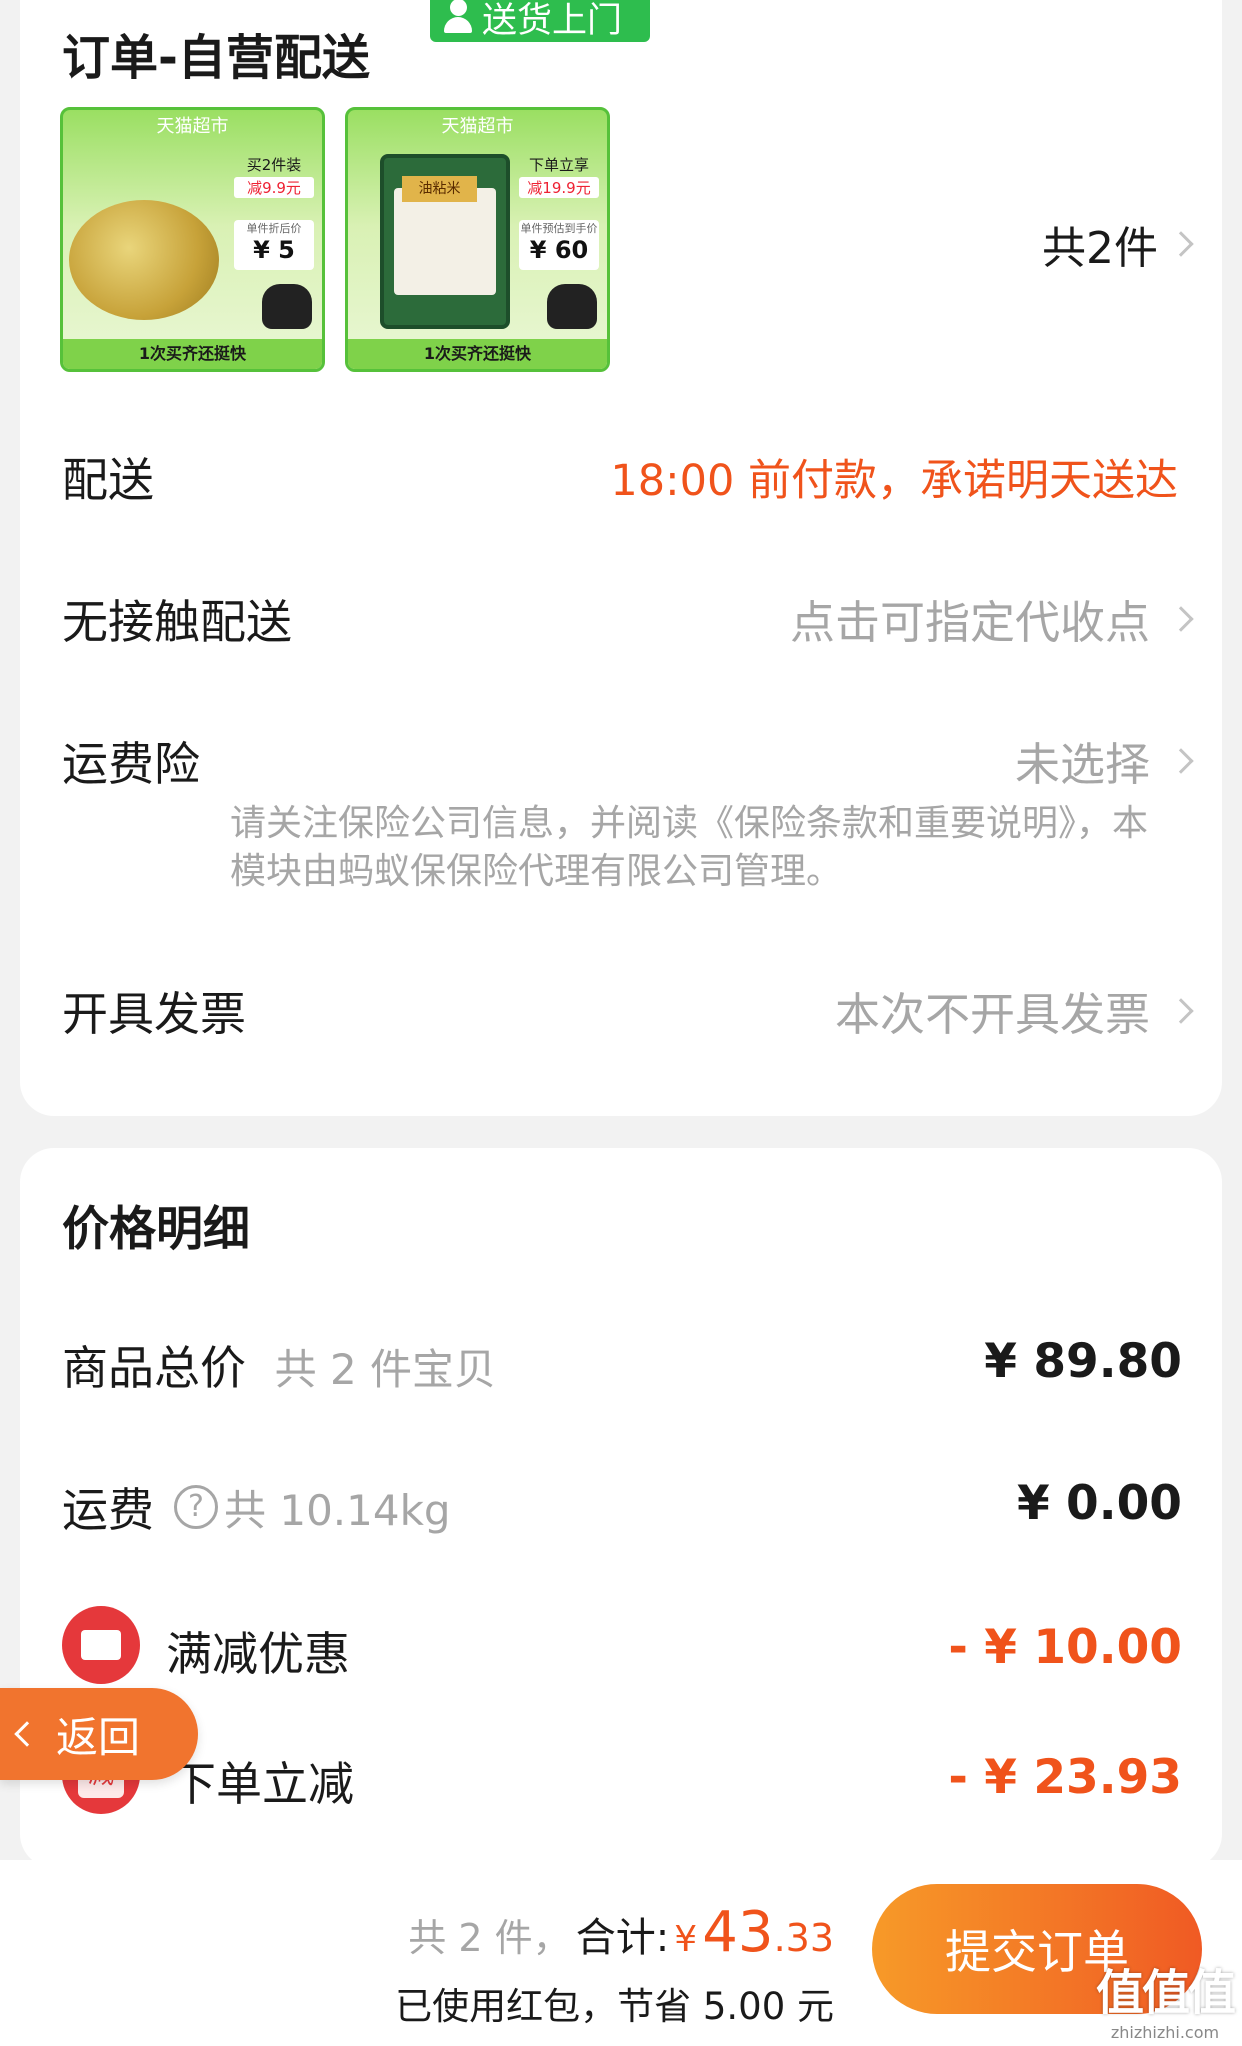  I want to click on promo-line1: 下单立享, so click(558, 165).